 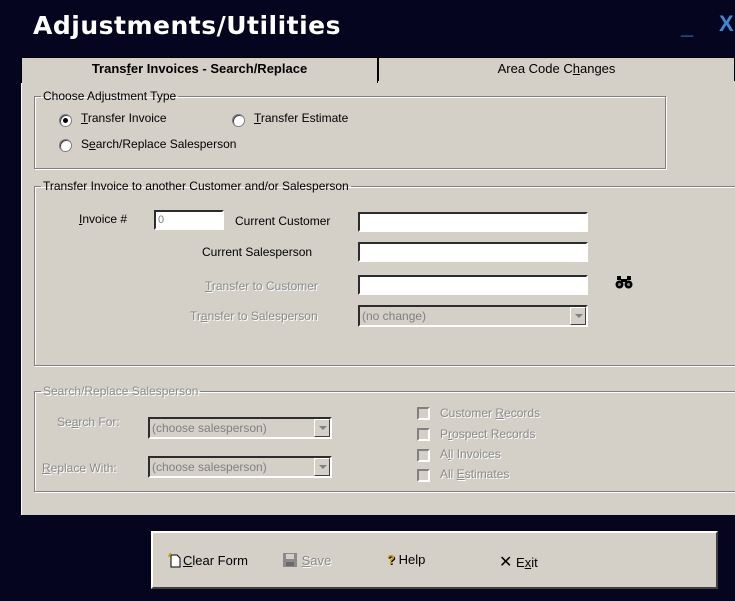 I want to click on question-icon: ?, so click(x=391, y=559).